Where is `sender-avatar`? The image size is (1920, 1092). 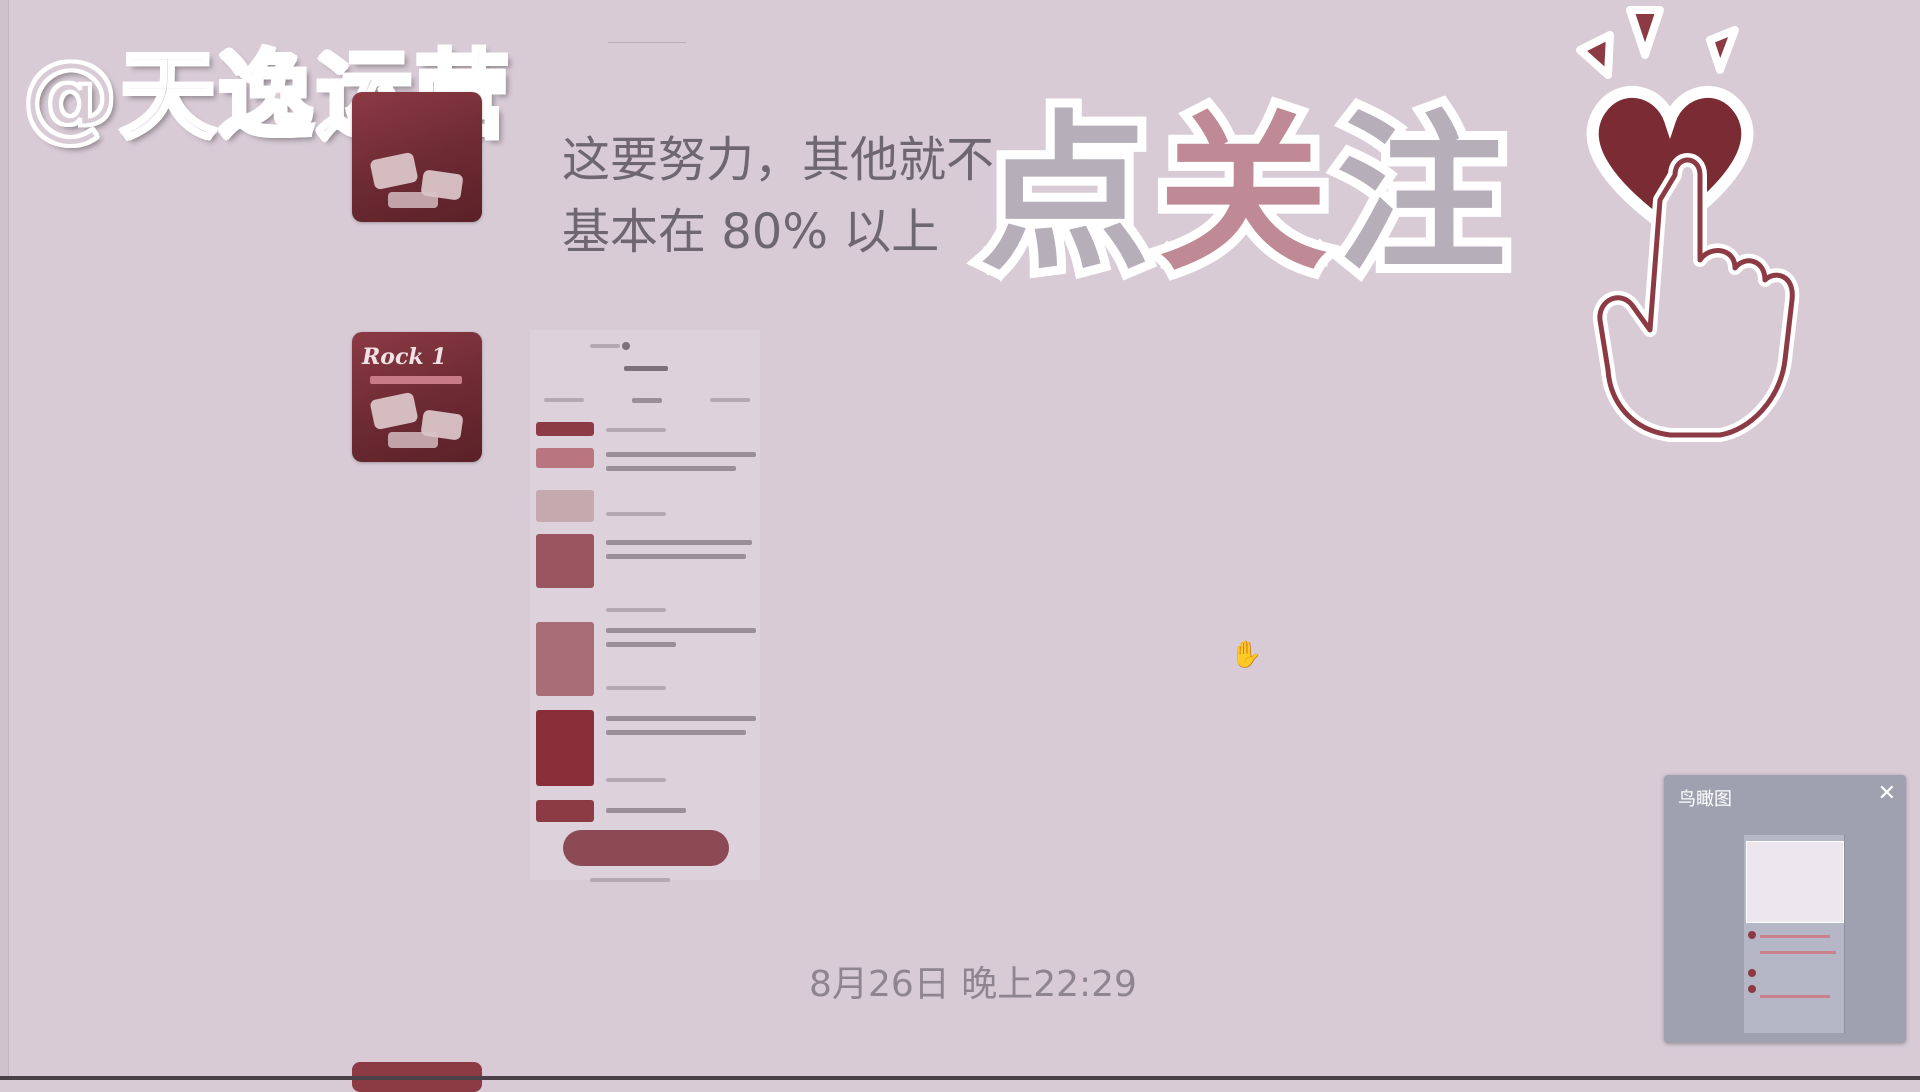 sender-avatar is located at coordinates (417, 157).